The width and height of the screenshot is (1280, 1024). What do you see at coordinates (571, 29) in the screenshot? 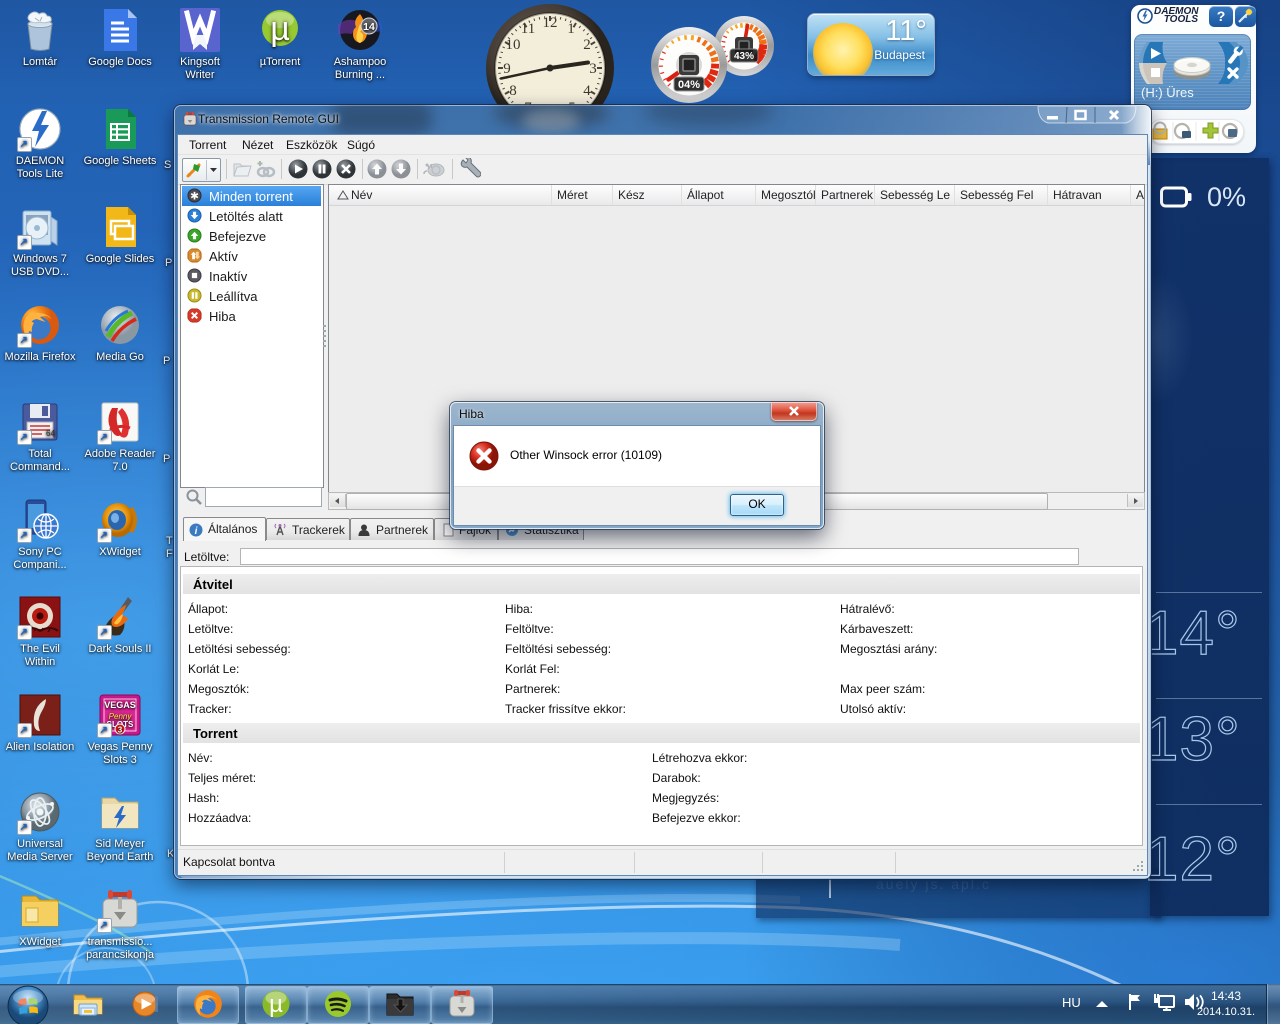
I see `svg-text: 1` at bounding box center [571, 29].